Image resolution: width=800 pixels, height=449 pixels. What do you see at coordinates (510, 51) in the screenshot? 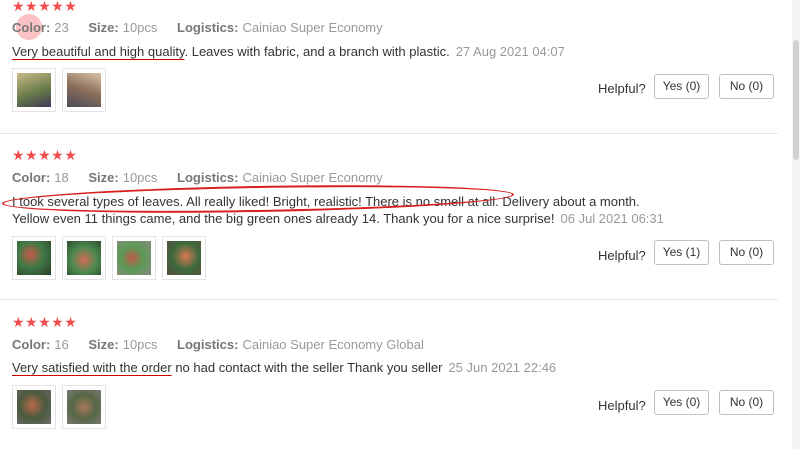
I see `review-date: 27 Aug 2021 04:07` at bounding box center [510, 51].